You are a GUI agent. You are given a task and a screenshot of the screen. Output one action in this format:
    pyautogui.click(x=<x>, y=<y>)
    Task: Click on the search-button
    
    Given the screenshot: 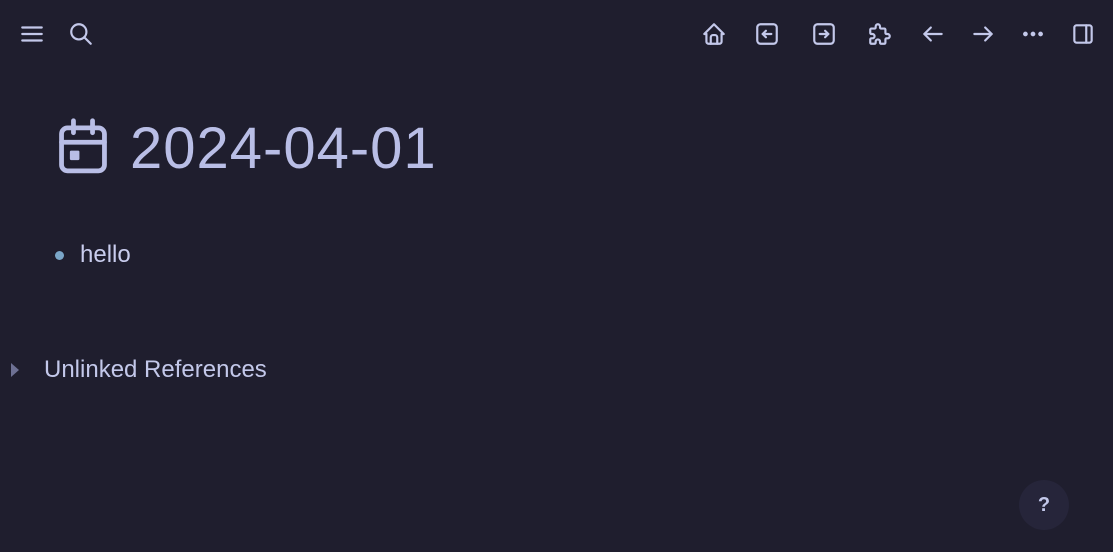 What is the action you would take?
    pyautogui.click(x=81, y=34)
    